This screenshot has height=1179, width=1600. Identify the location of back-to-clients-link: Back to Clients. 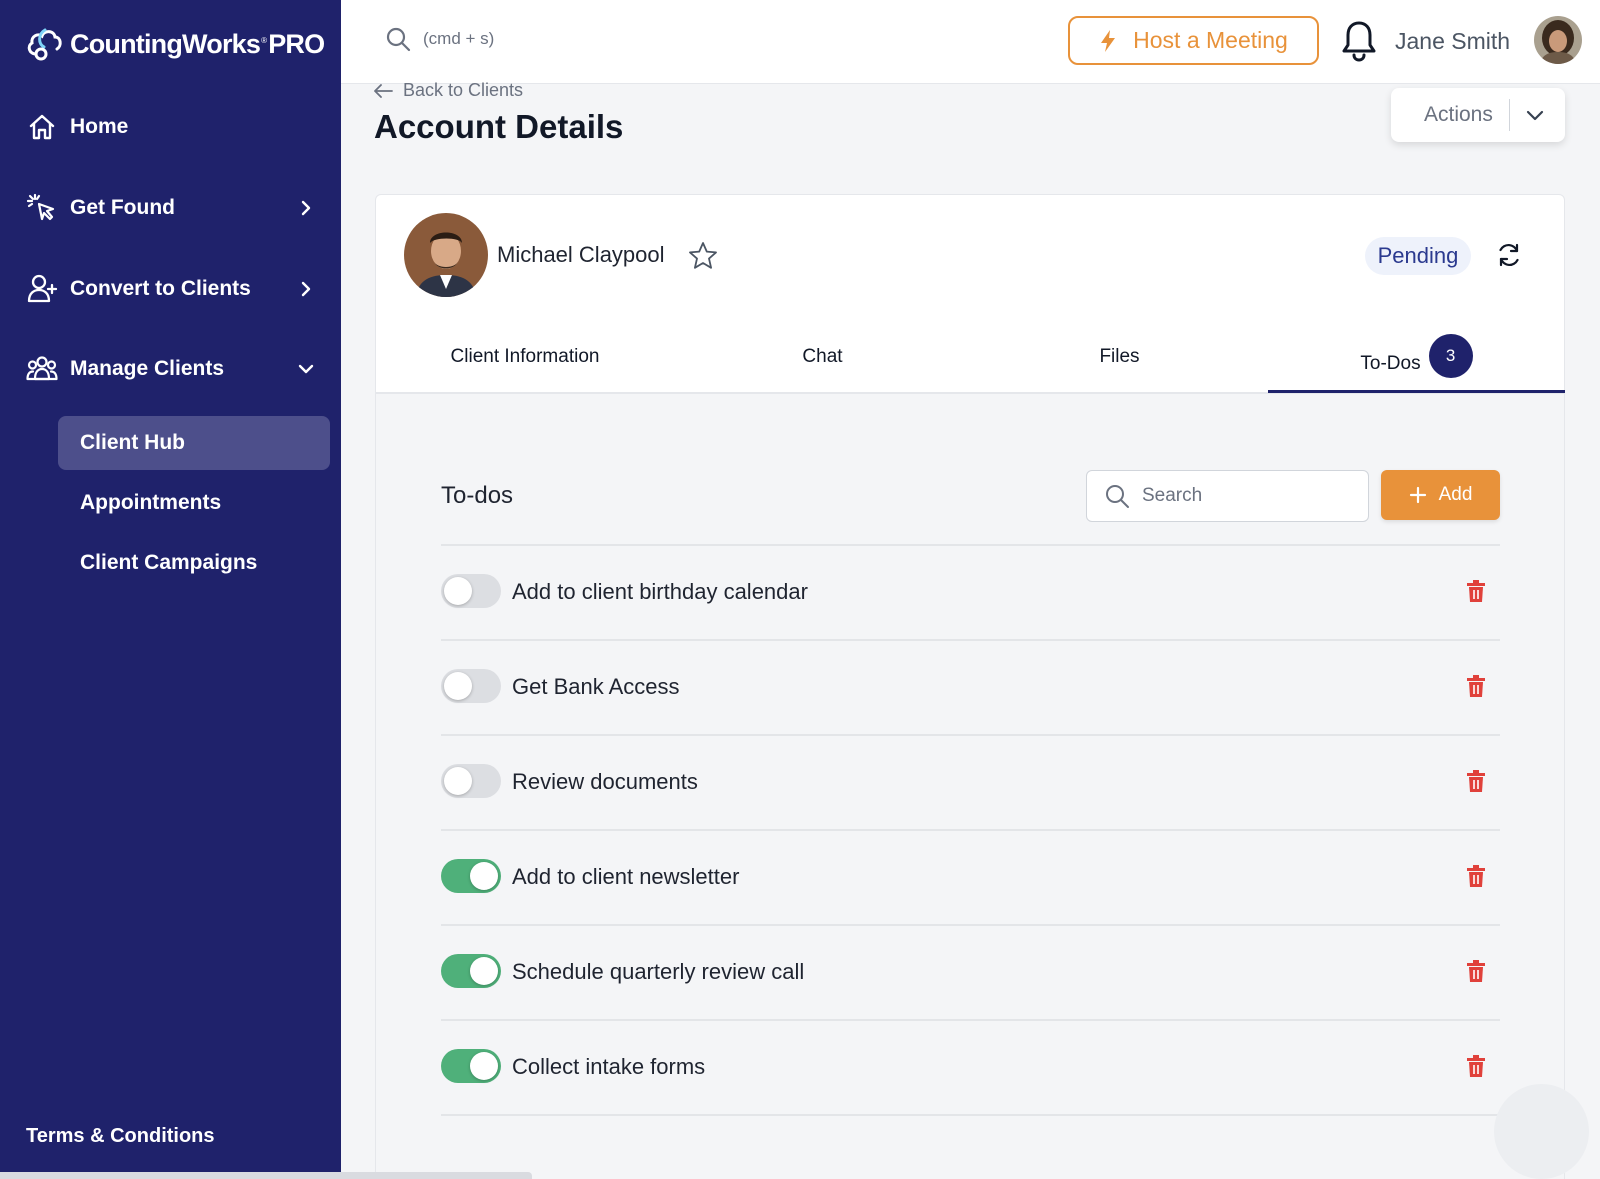
(448, 90).